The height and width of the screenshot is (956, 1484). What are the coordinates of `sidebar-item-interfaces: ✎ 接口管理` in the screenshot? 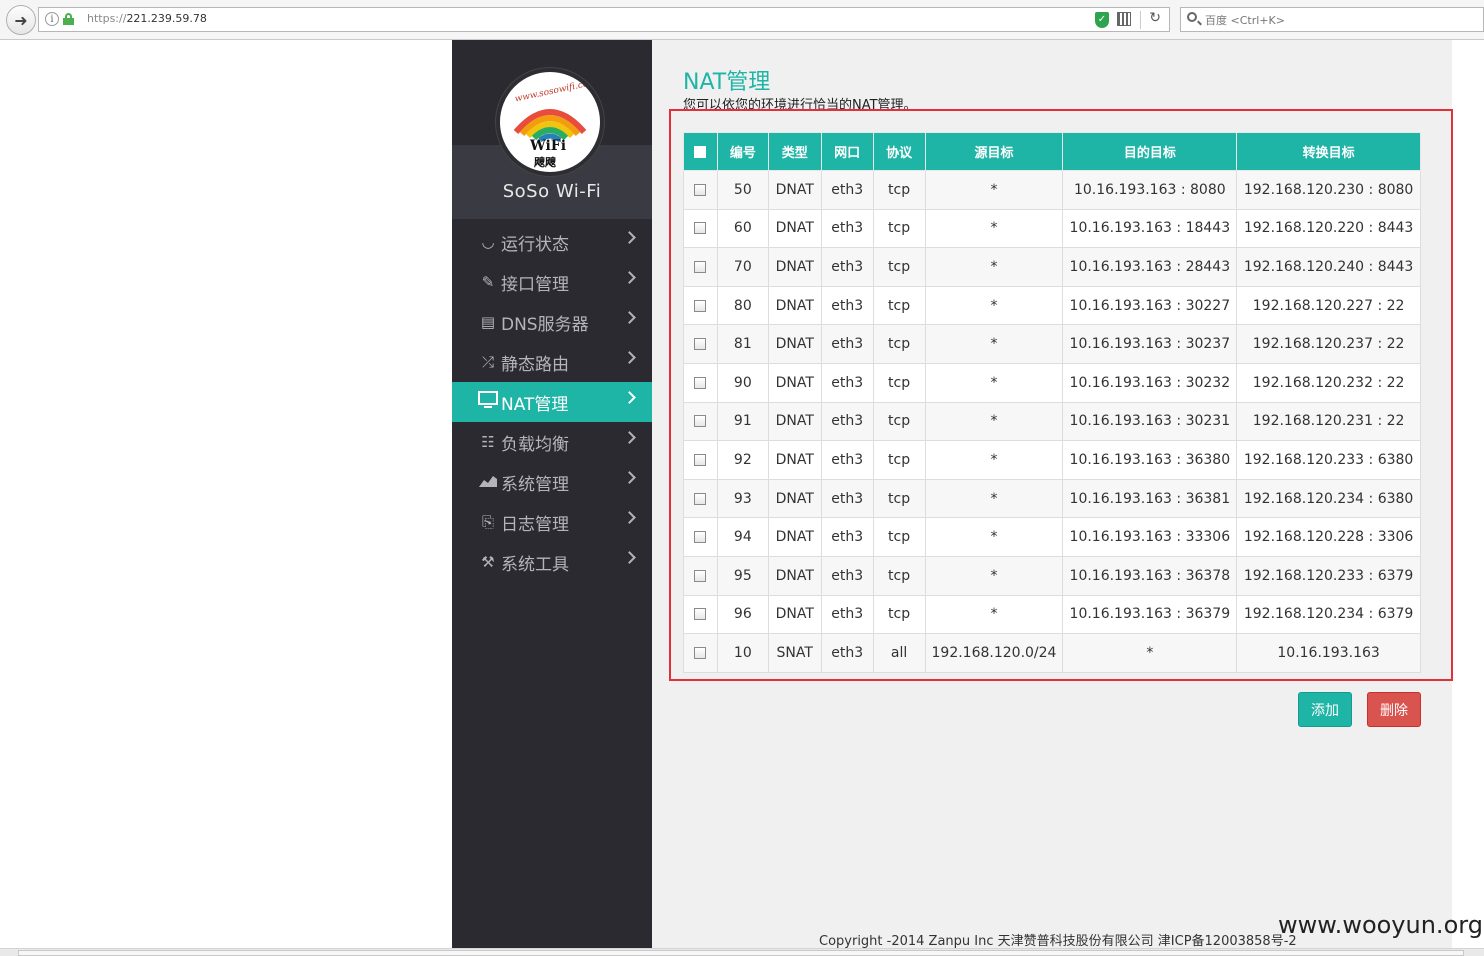 It's located at (552, 282).